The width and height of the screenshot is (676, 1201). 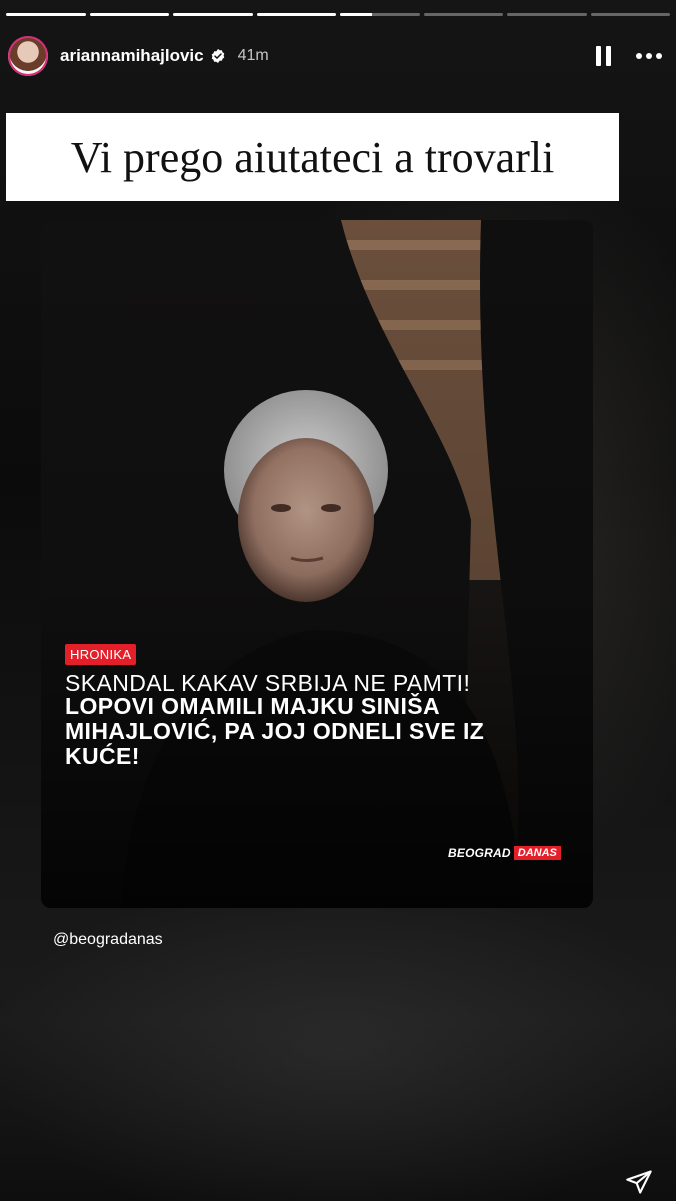 I want to click on story-progress-bar, so click(x=338, y=14).